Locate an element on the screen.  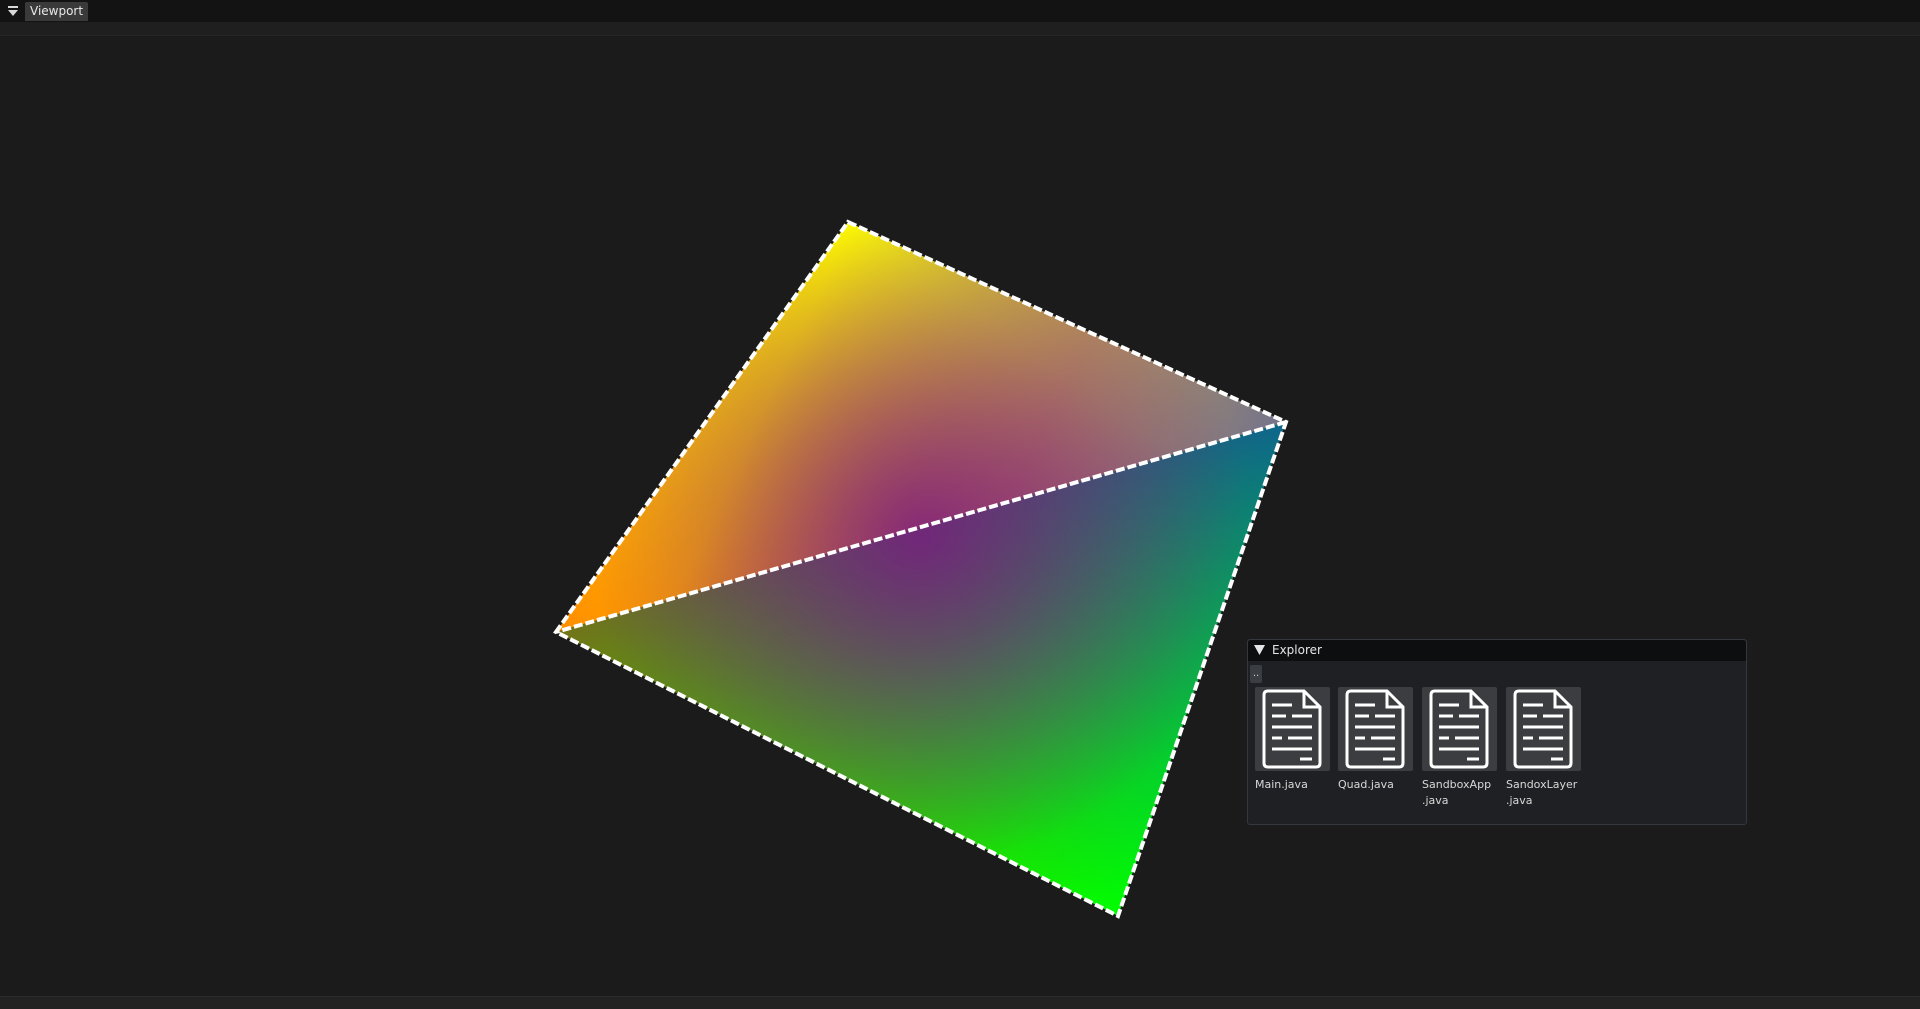
dropdown-triangle-icon is located at coordinates (13, 11).